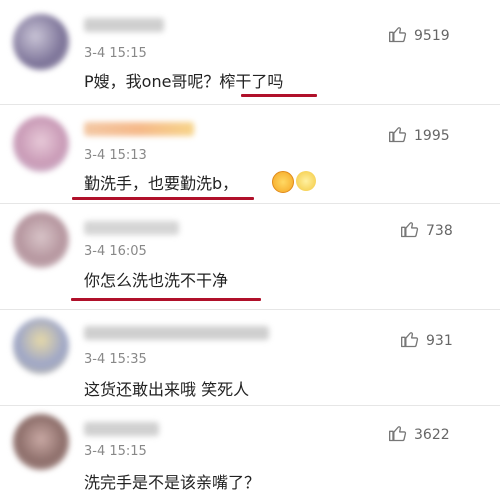 The width and height of the screenshot is (500, 499). I want to click on like-button: 738, so click(426, 231).